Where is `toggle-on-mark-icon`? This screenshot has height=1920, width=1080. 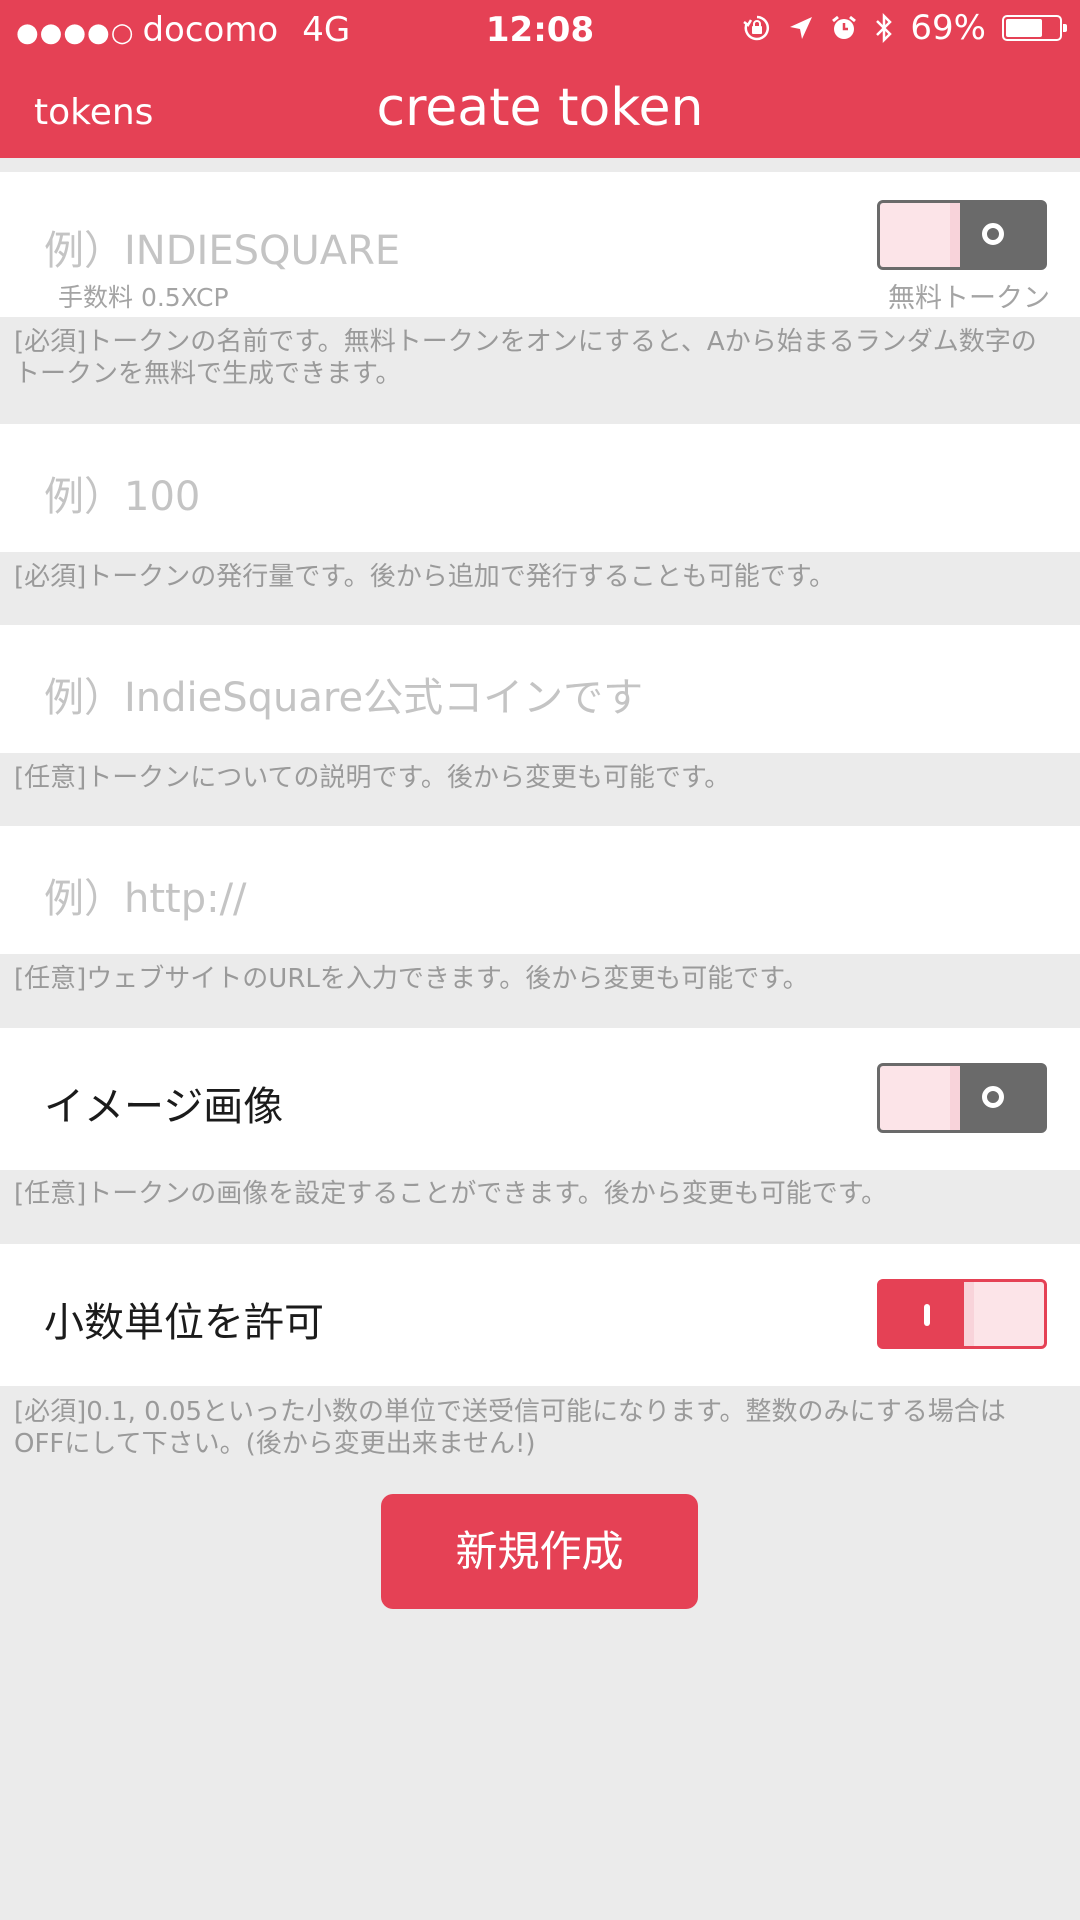 toggle-on-mark-icon is located at coordinates (927, 1315).